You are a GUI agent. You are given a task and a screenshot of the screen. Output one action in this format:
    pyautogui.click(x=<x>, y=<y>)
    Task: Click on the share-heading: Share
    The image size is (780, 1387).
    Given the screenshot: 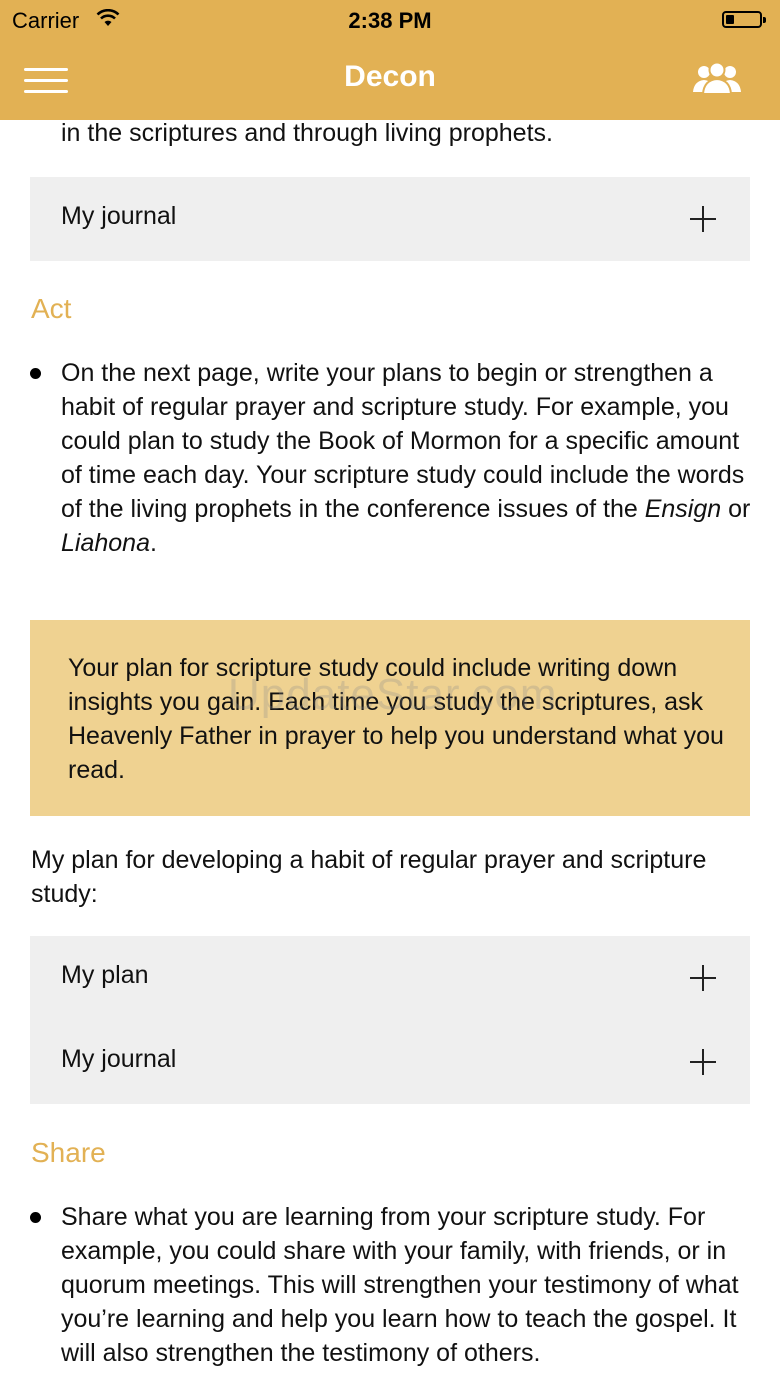 What is the action you would take?
    pyautogui.click(x=68, y=1152)
    